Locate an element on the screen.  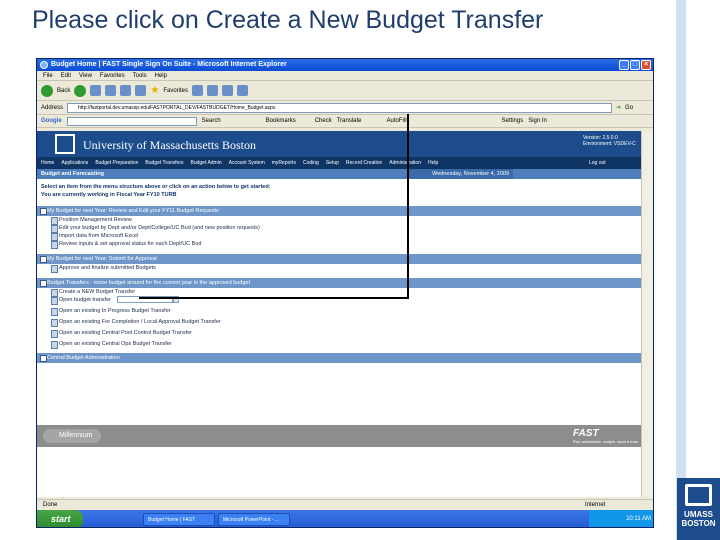
google-translate-button: Translate is located at coordinates (349, 121).